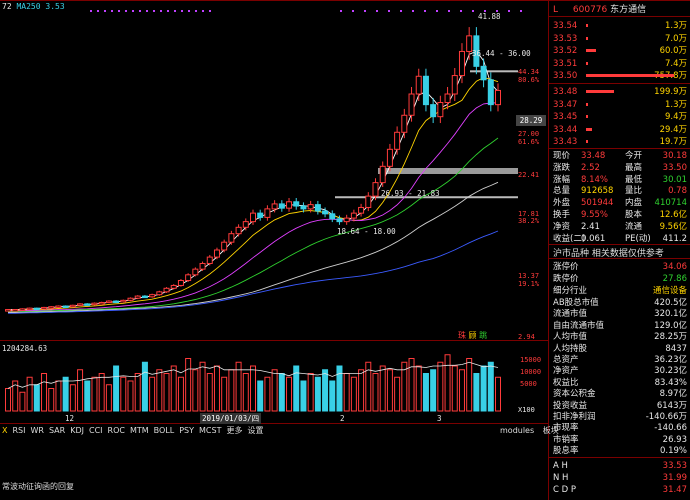  What do you see at coordinates (621, 9) in the screenshot?
I see `quote-header: L 600776 东方通信` at bounding box center [621, 9].